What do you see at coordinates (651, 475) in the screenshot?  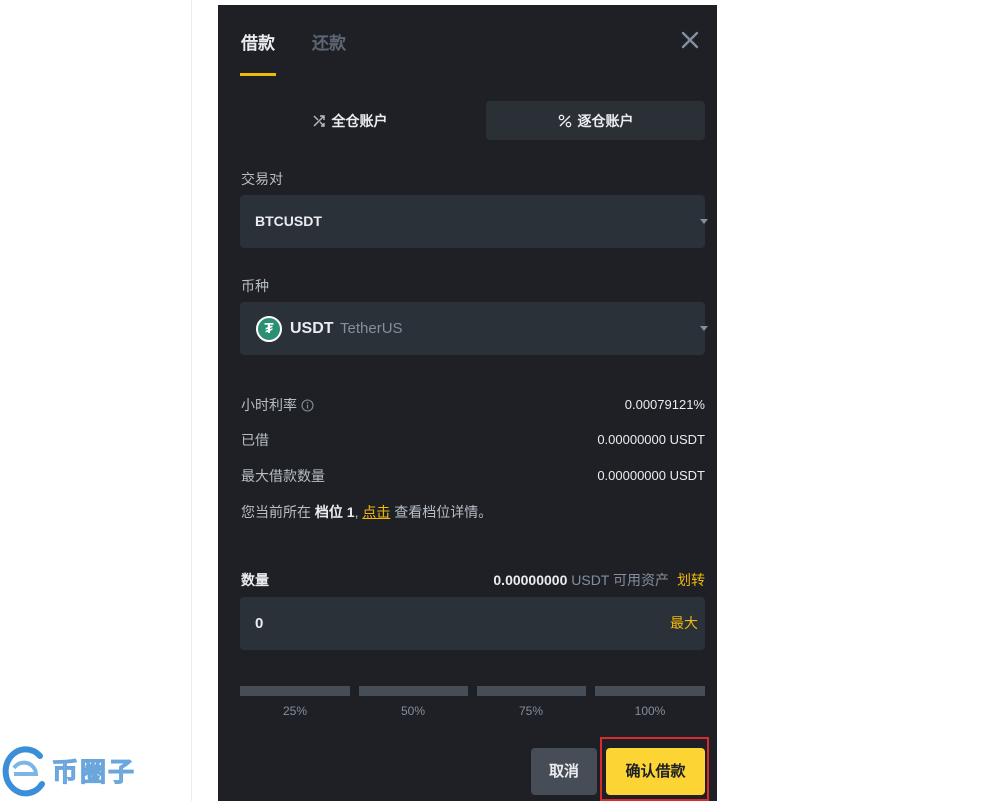 I see `max-borrow-value: 0.00000000 USDT` at bounding box center [651, 475].